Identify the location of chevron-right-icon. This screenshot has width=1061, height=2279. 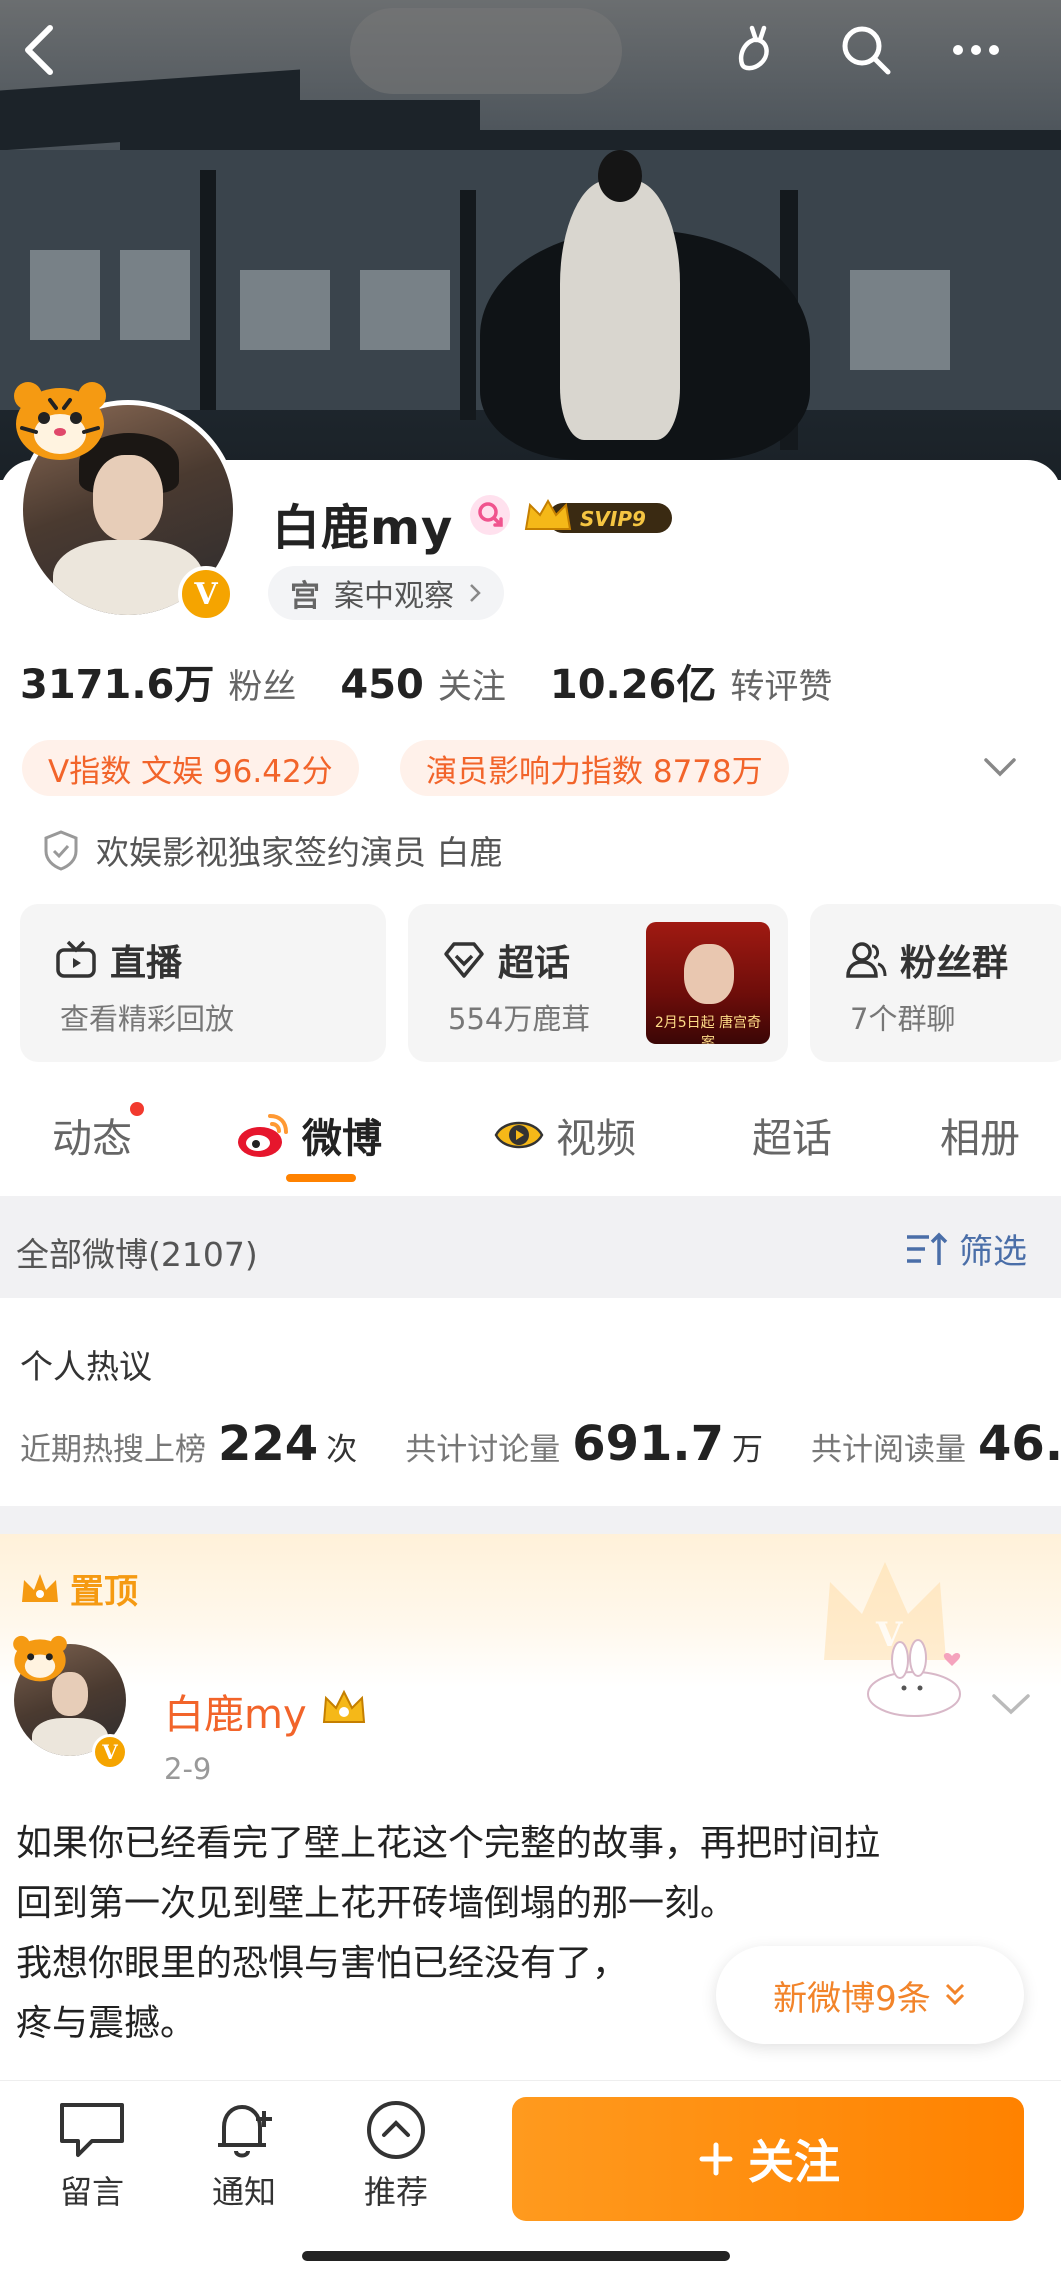
(475, 593).